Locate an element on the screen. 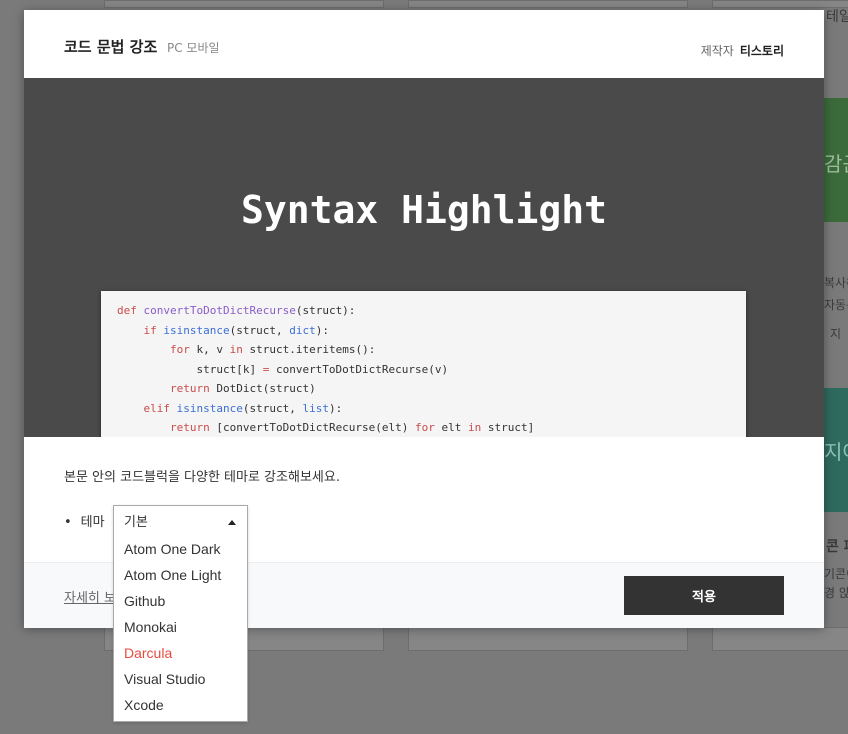  maker-label: 제작자 is located at coordinates (717, 51).